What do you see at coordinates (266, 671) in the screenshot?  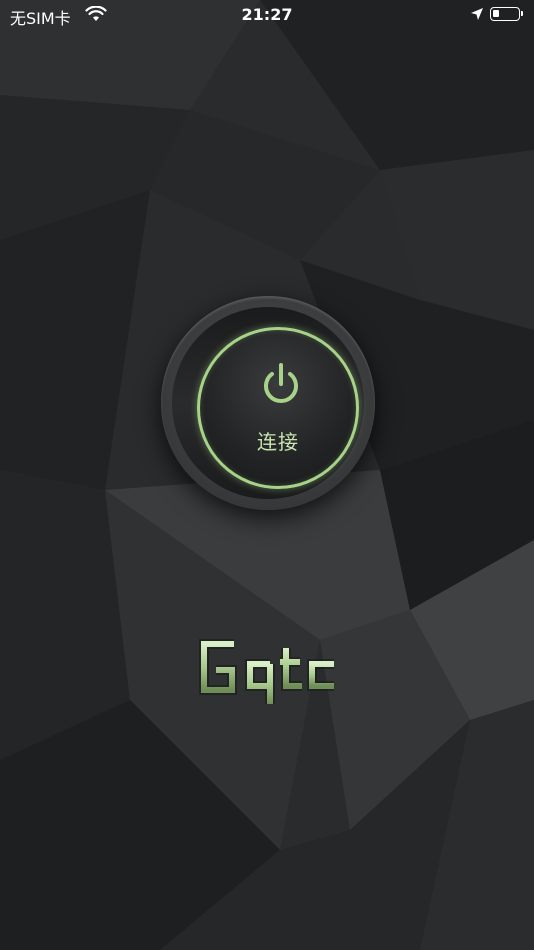 I see `brand-logo` at bounding box center [266, 671].